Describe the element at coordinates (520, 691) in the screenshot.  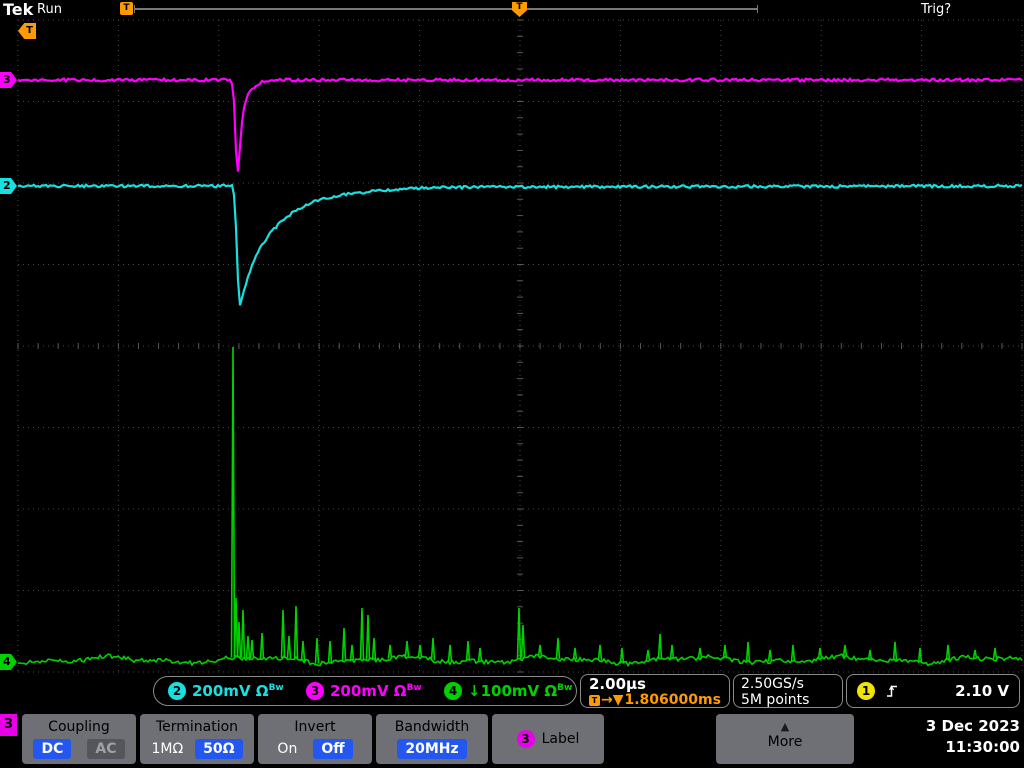
I see `ch4-scale: ↓100mV ΩBw` at that location.